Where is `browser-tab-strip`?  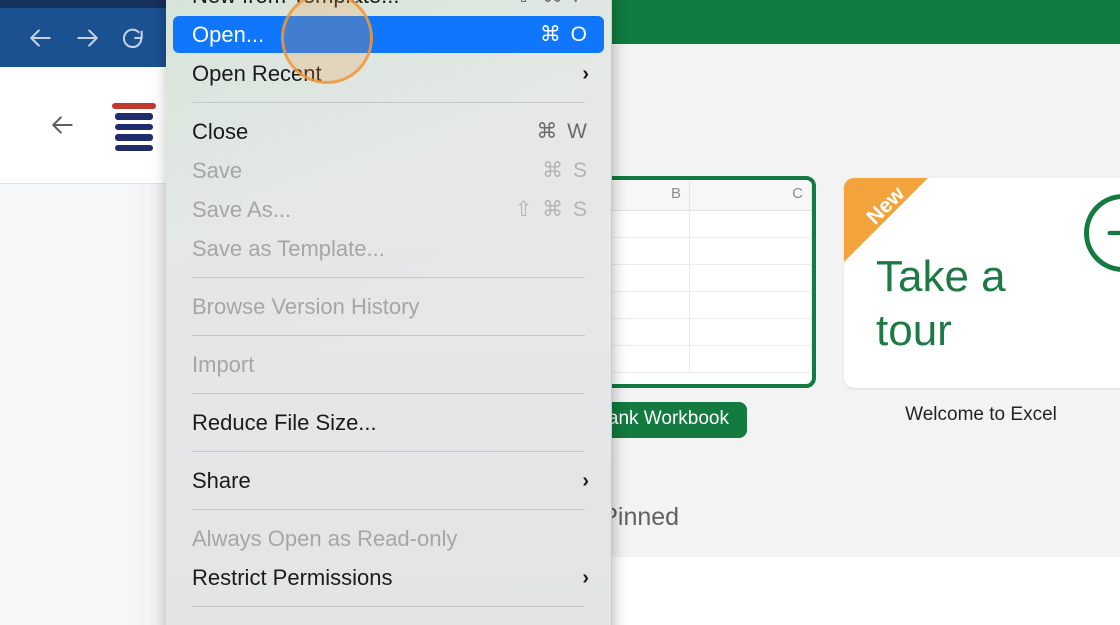
browser-tab-strip is located at coordinates (83, 4).